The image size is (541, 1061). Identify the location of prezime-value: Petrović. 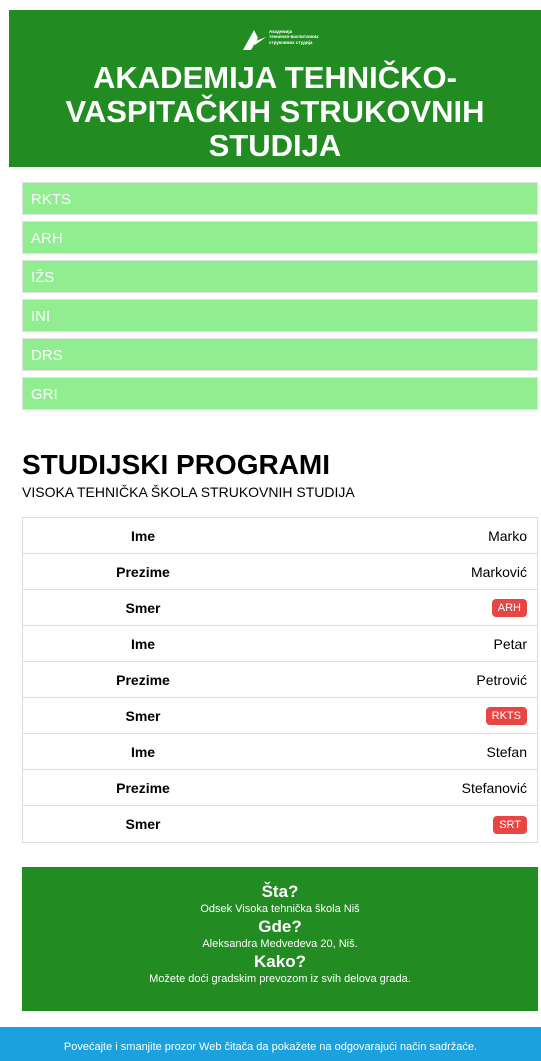
(501, 679).